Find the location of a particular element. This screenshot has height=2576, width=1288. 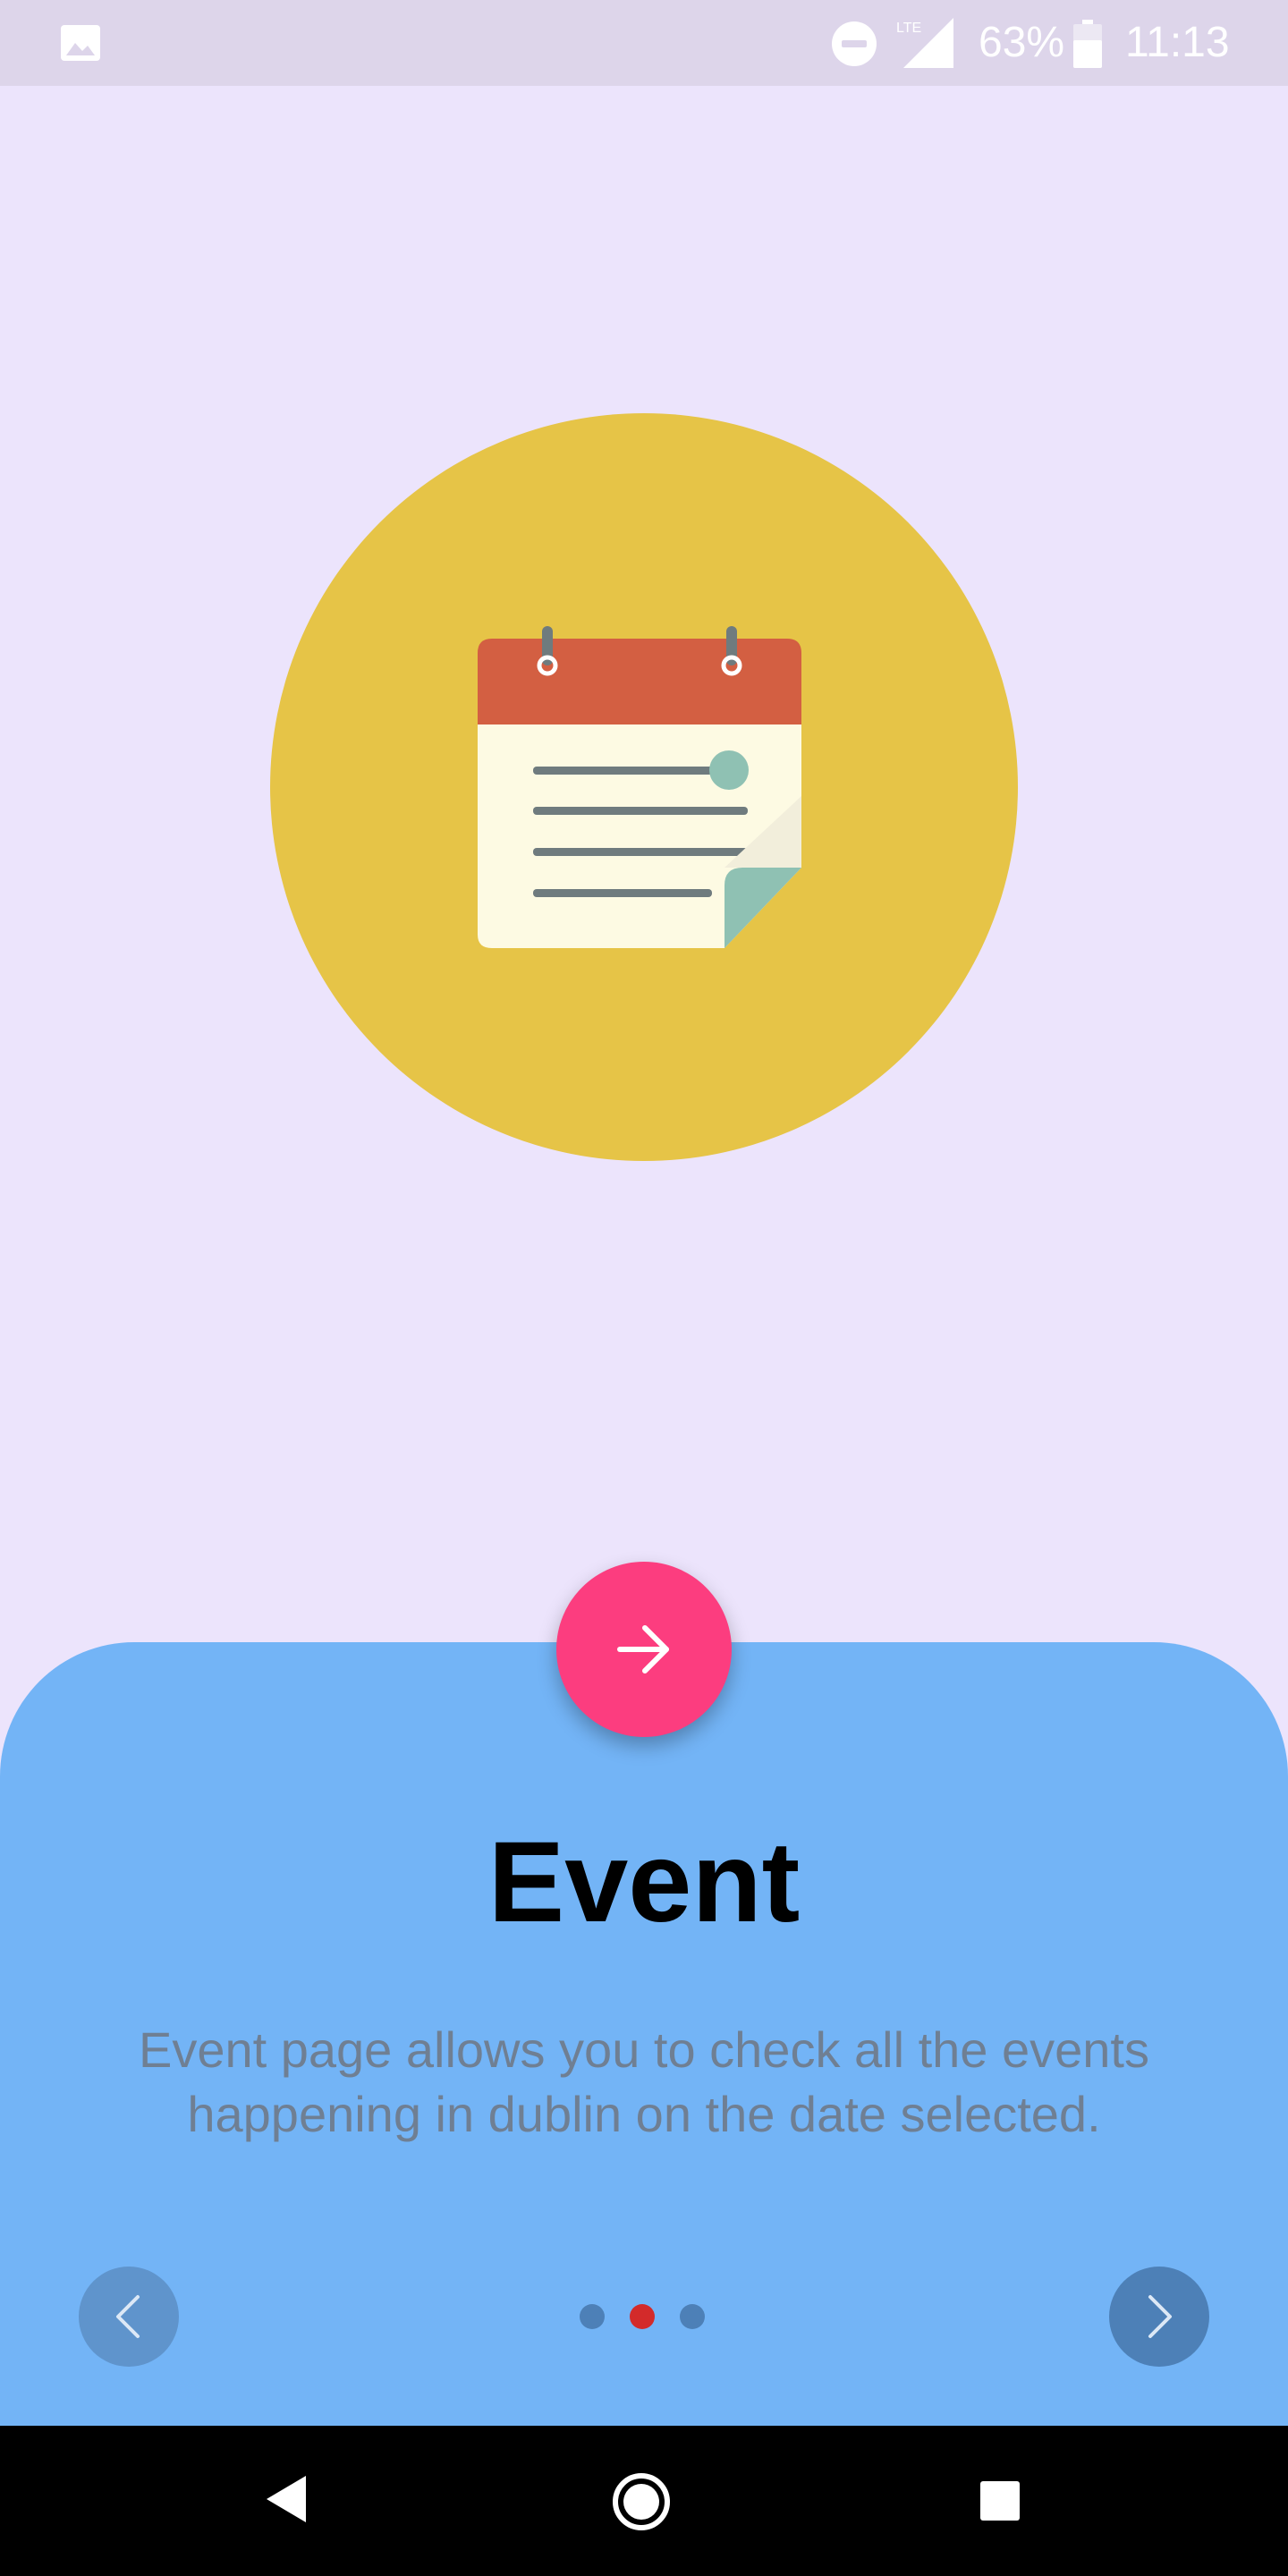

recents-icon is located at coordinates (1000, 2501).